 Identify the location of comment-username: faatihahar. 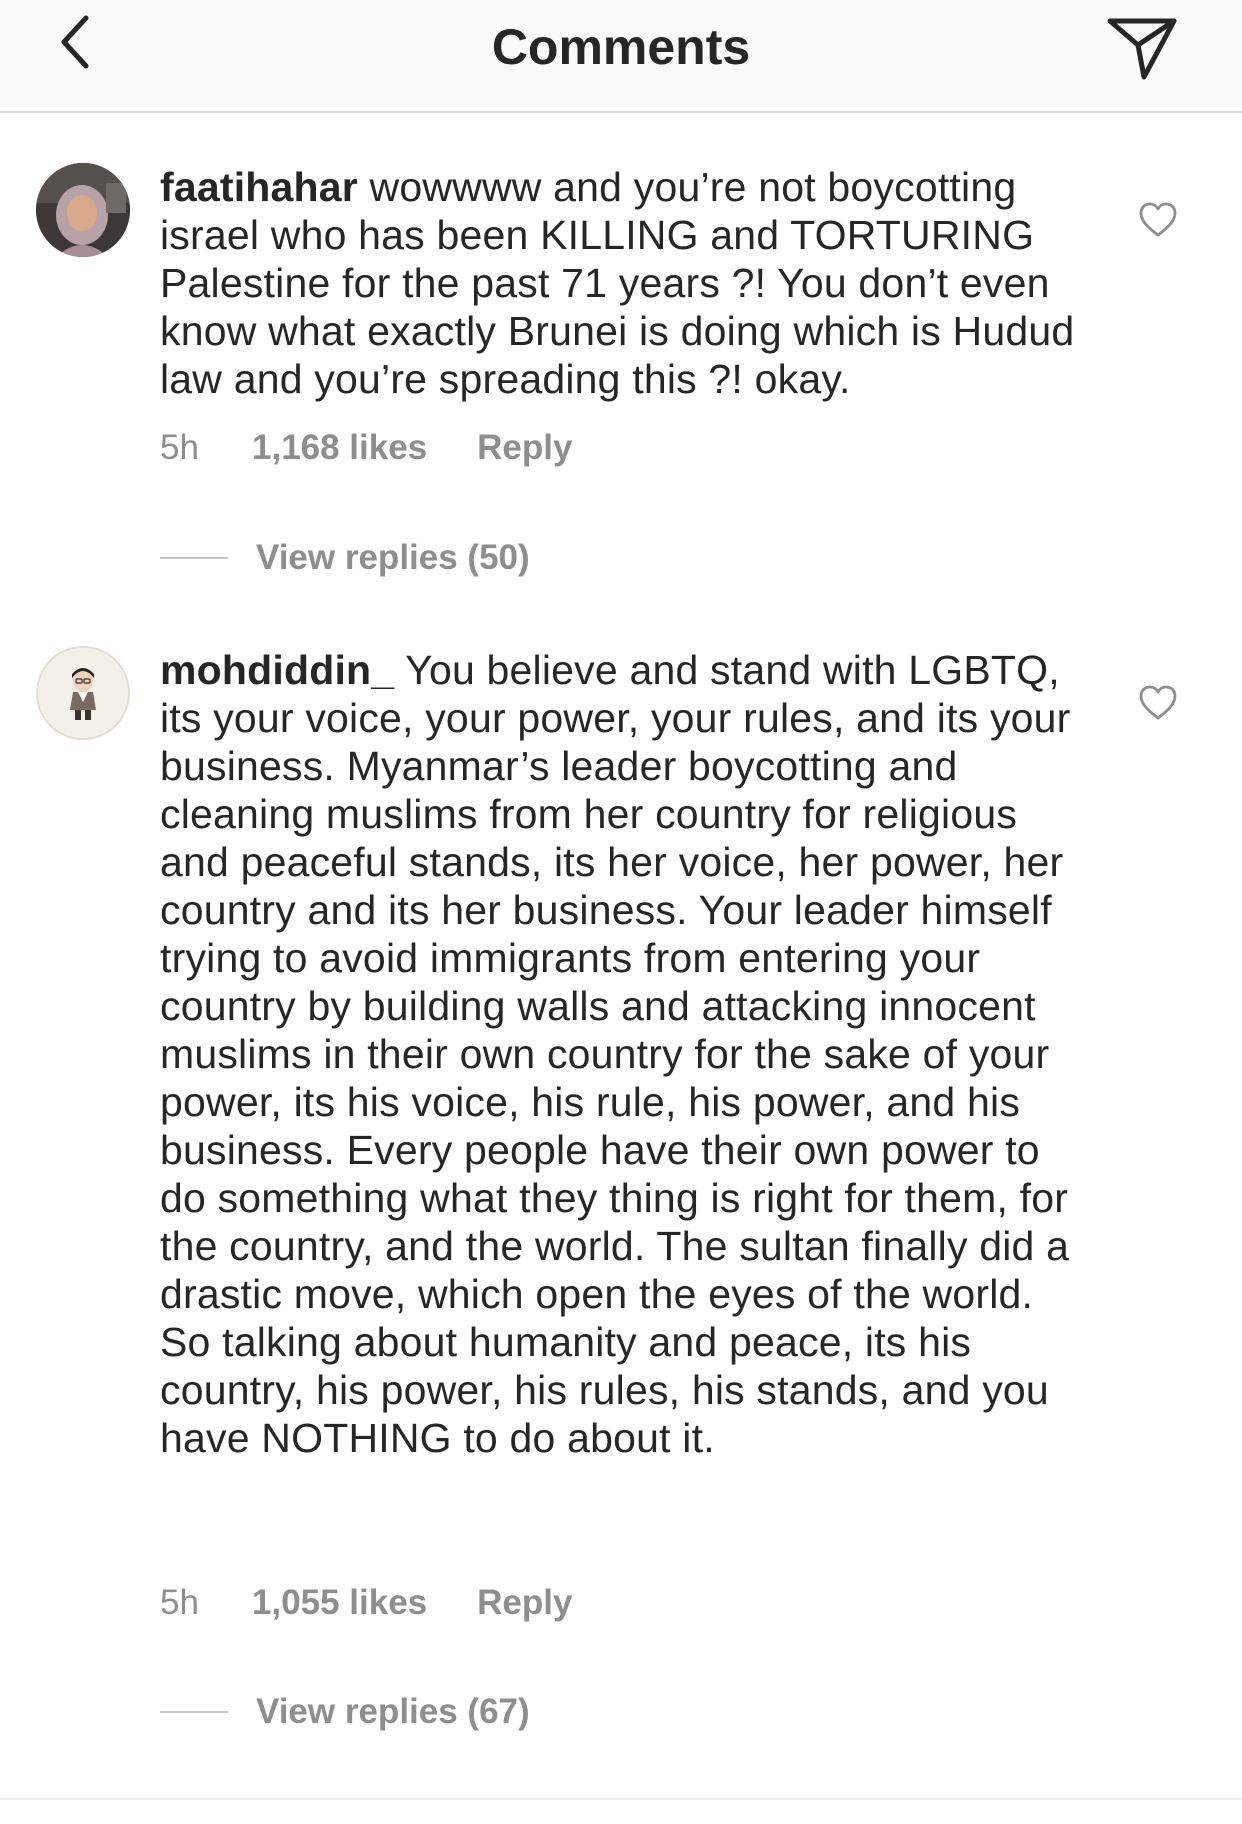
(259, 187).